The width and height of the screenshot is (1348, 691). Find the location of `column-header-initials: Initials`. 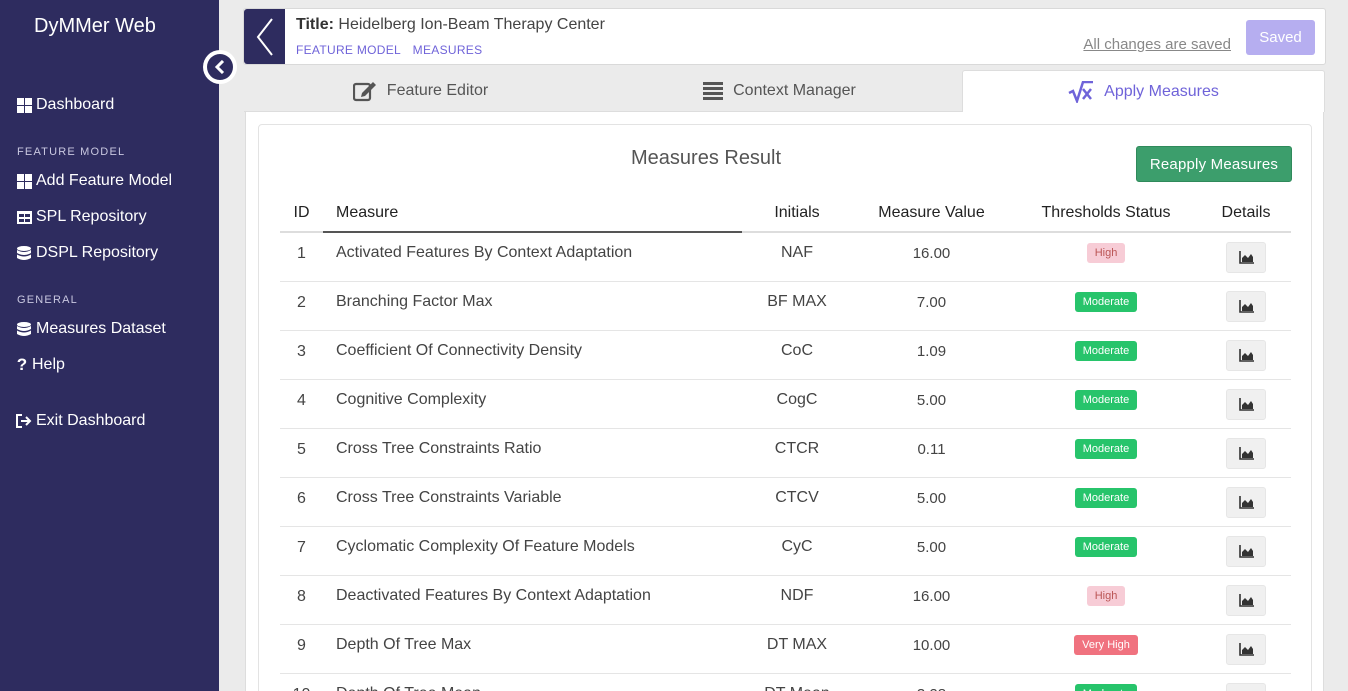

column-header-initials: Initials is located at coordinates (797, 214).